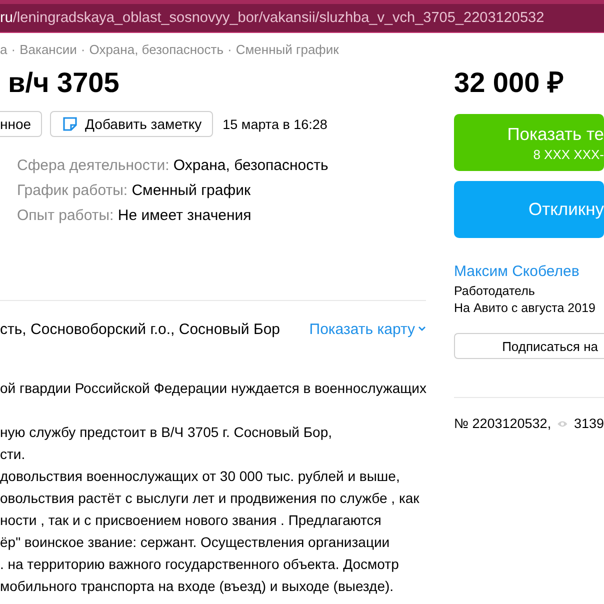 The image size is (604, 604). Describe the element at coordinates (275, 124) in the screenshot. I see `publish-date: 15 марта в 16:28` at that location.